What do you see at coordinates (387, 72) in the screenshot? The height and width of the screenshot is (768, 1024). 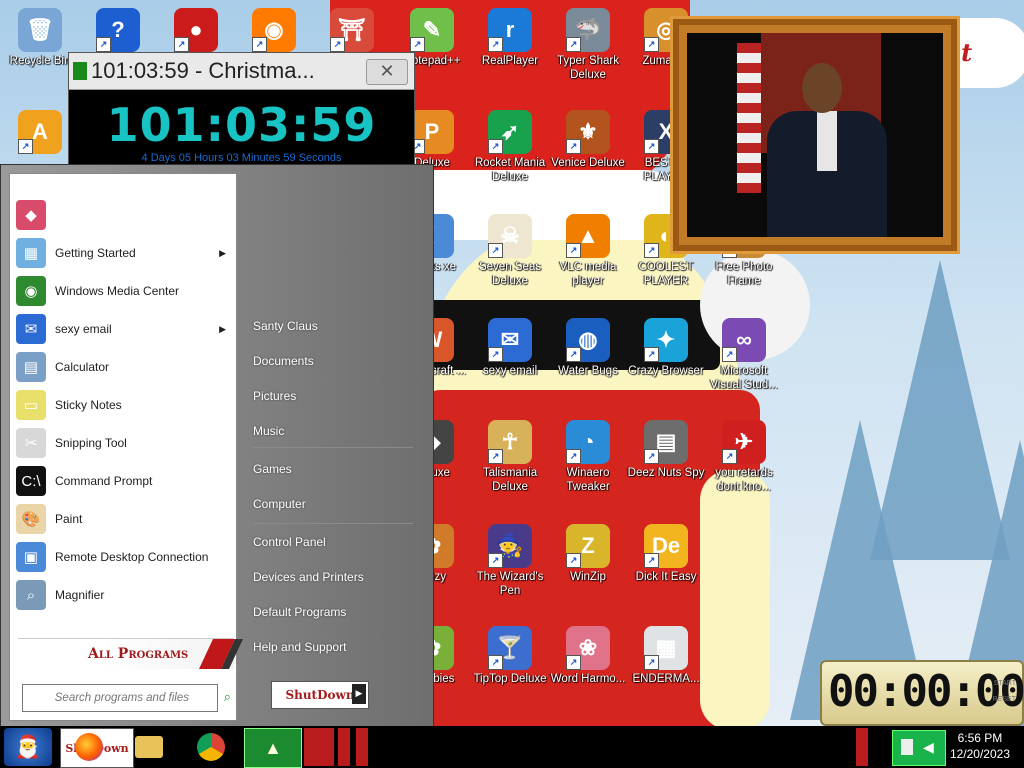 I see `close-button: ✕` at bounding box center [387, 72].